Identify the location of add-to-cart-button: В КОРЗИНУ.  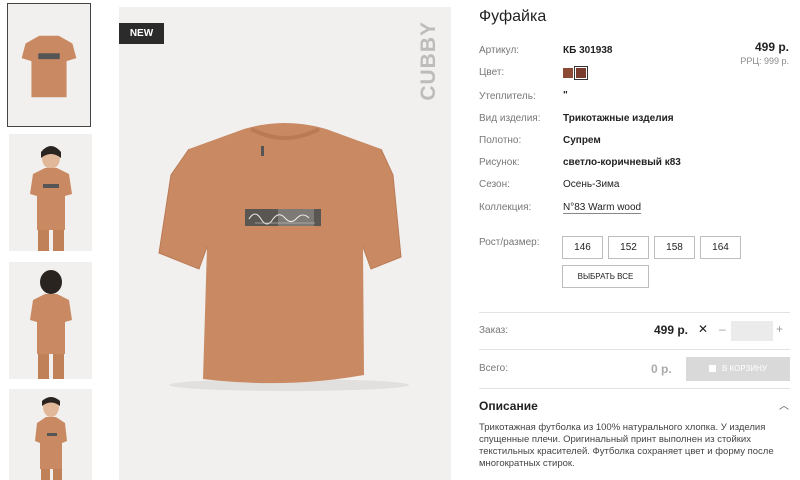
(738, 369).